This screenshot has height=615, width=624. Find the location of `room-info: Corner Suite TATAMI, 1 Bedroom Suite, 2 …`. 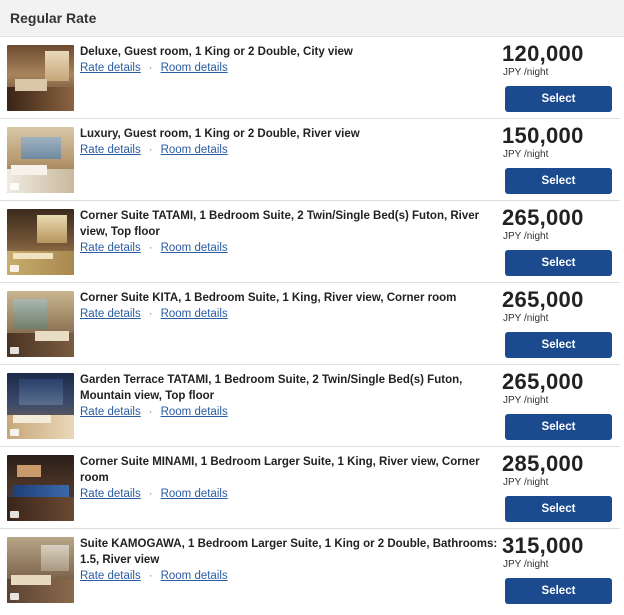

room-info: Corner Suite TATAMI, 1 Bedroom Suite, 2 … is located at coordinates (290, 232).